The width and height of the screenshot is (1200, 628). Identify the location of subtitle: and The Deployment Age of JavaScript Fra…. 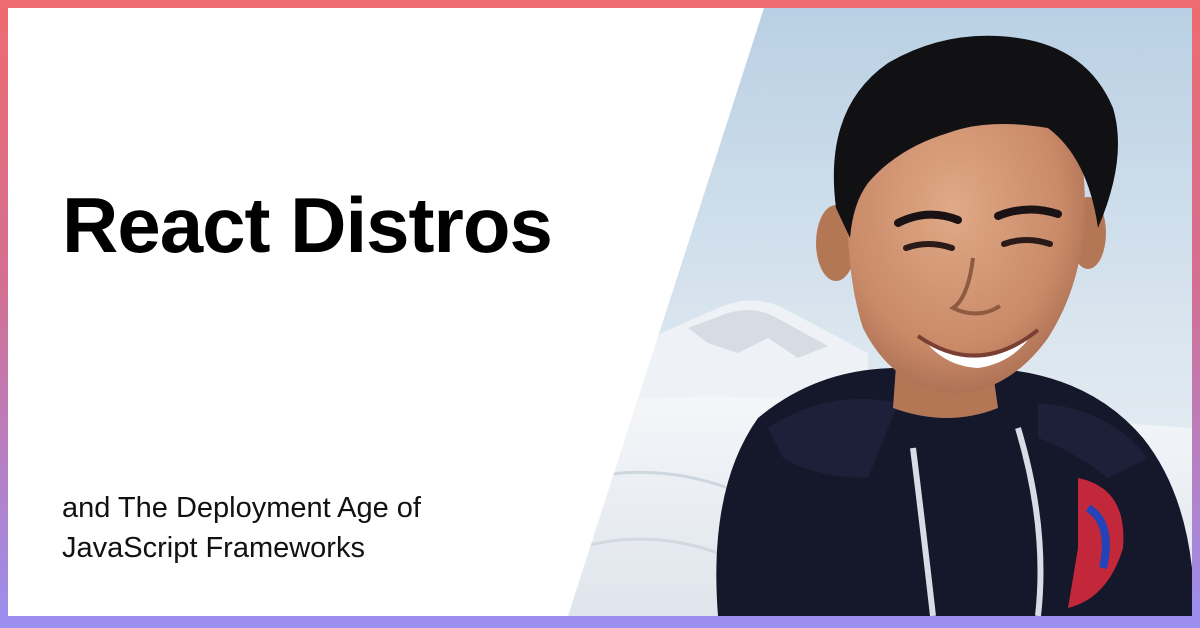
(302, 528).